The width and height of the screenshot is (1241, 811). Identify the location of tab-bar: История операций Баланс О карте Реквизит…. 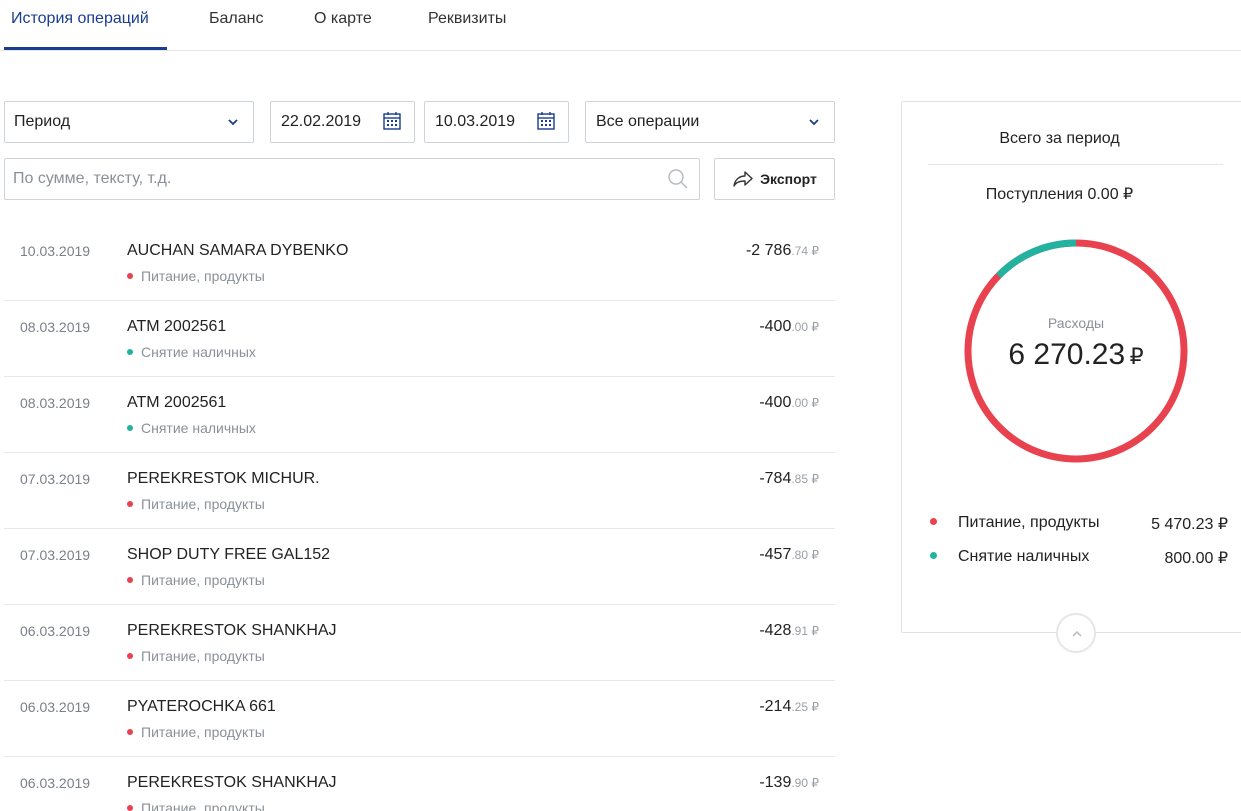
(620, 25).